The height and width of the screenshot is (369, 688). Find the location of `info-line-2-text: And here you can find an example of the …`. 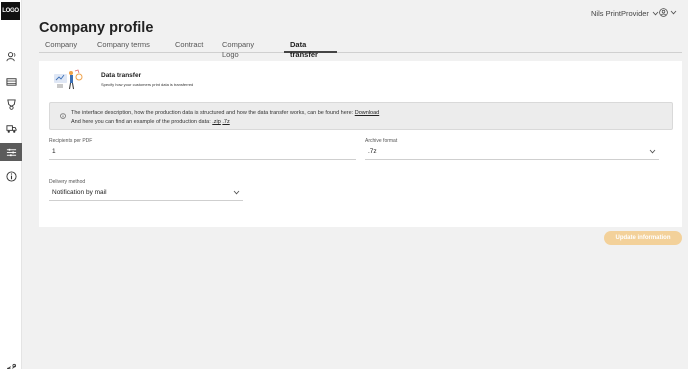

info-line-2-text: And here you can find an example of the … is located at coordinates (141, 122).